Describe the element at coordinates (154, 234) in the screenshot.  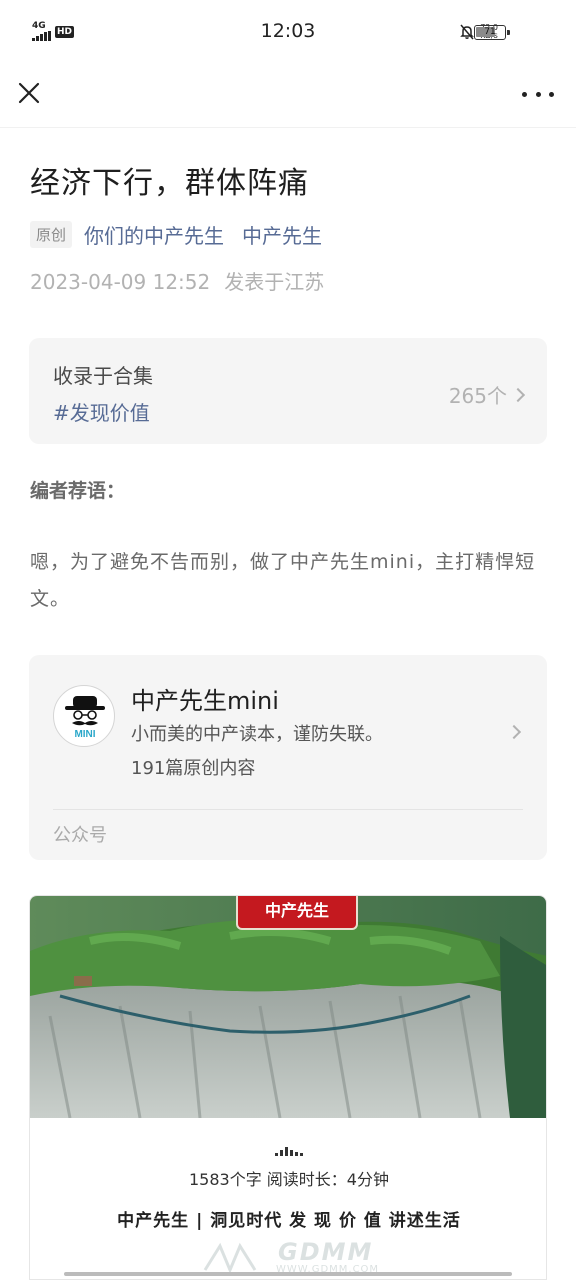
I see `author-link: 你们的中产先生` at that location.